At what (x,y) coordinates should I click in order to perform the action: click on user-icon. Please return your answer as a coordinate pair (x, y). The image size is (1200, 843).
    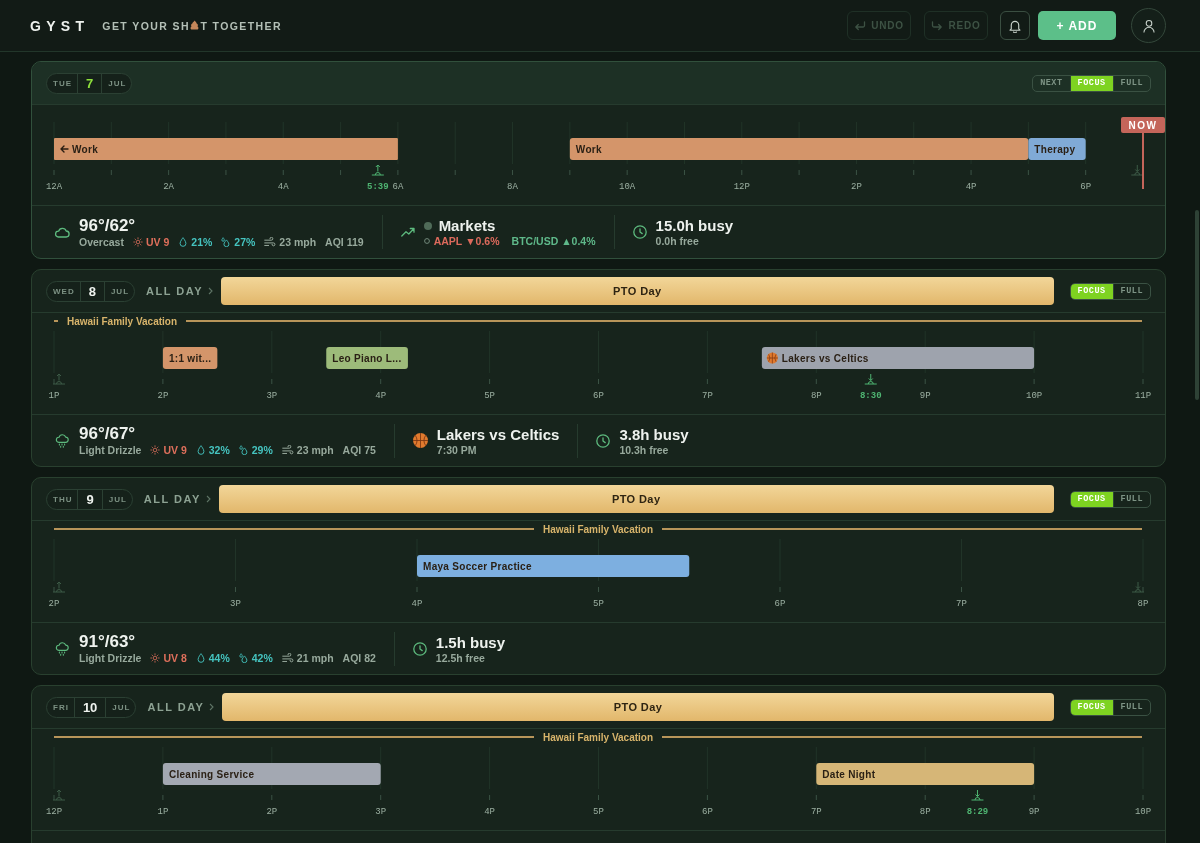
    Looking at the image, I should click on (1148, 25).